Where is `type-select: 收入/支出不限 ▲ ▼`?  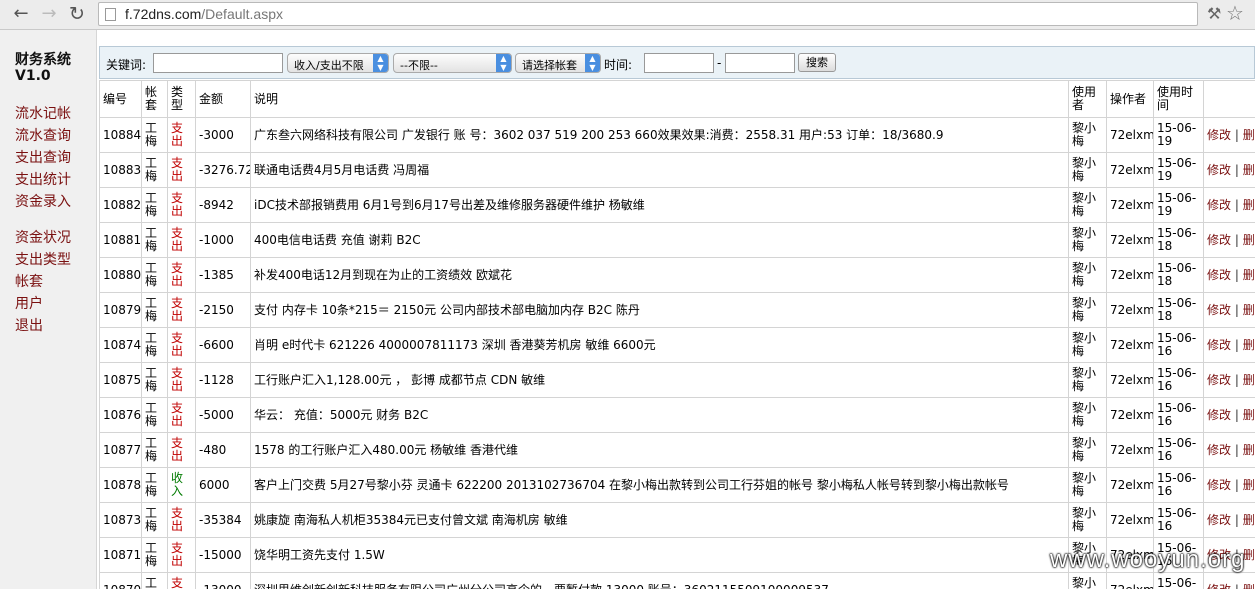 type-select: 收入/支出不限 ▲ ▼ is located at coordinates (338, 63).